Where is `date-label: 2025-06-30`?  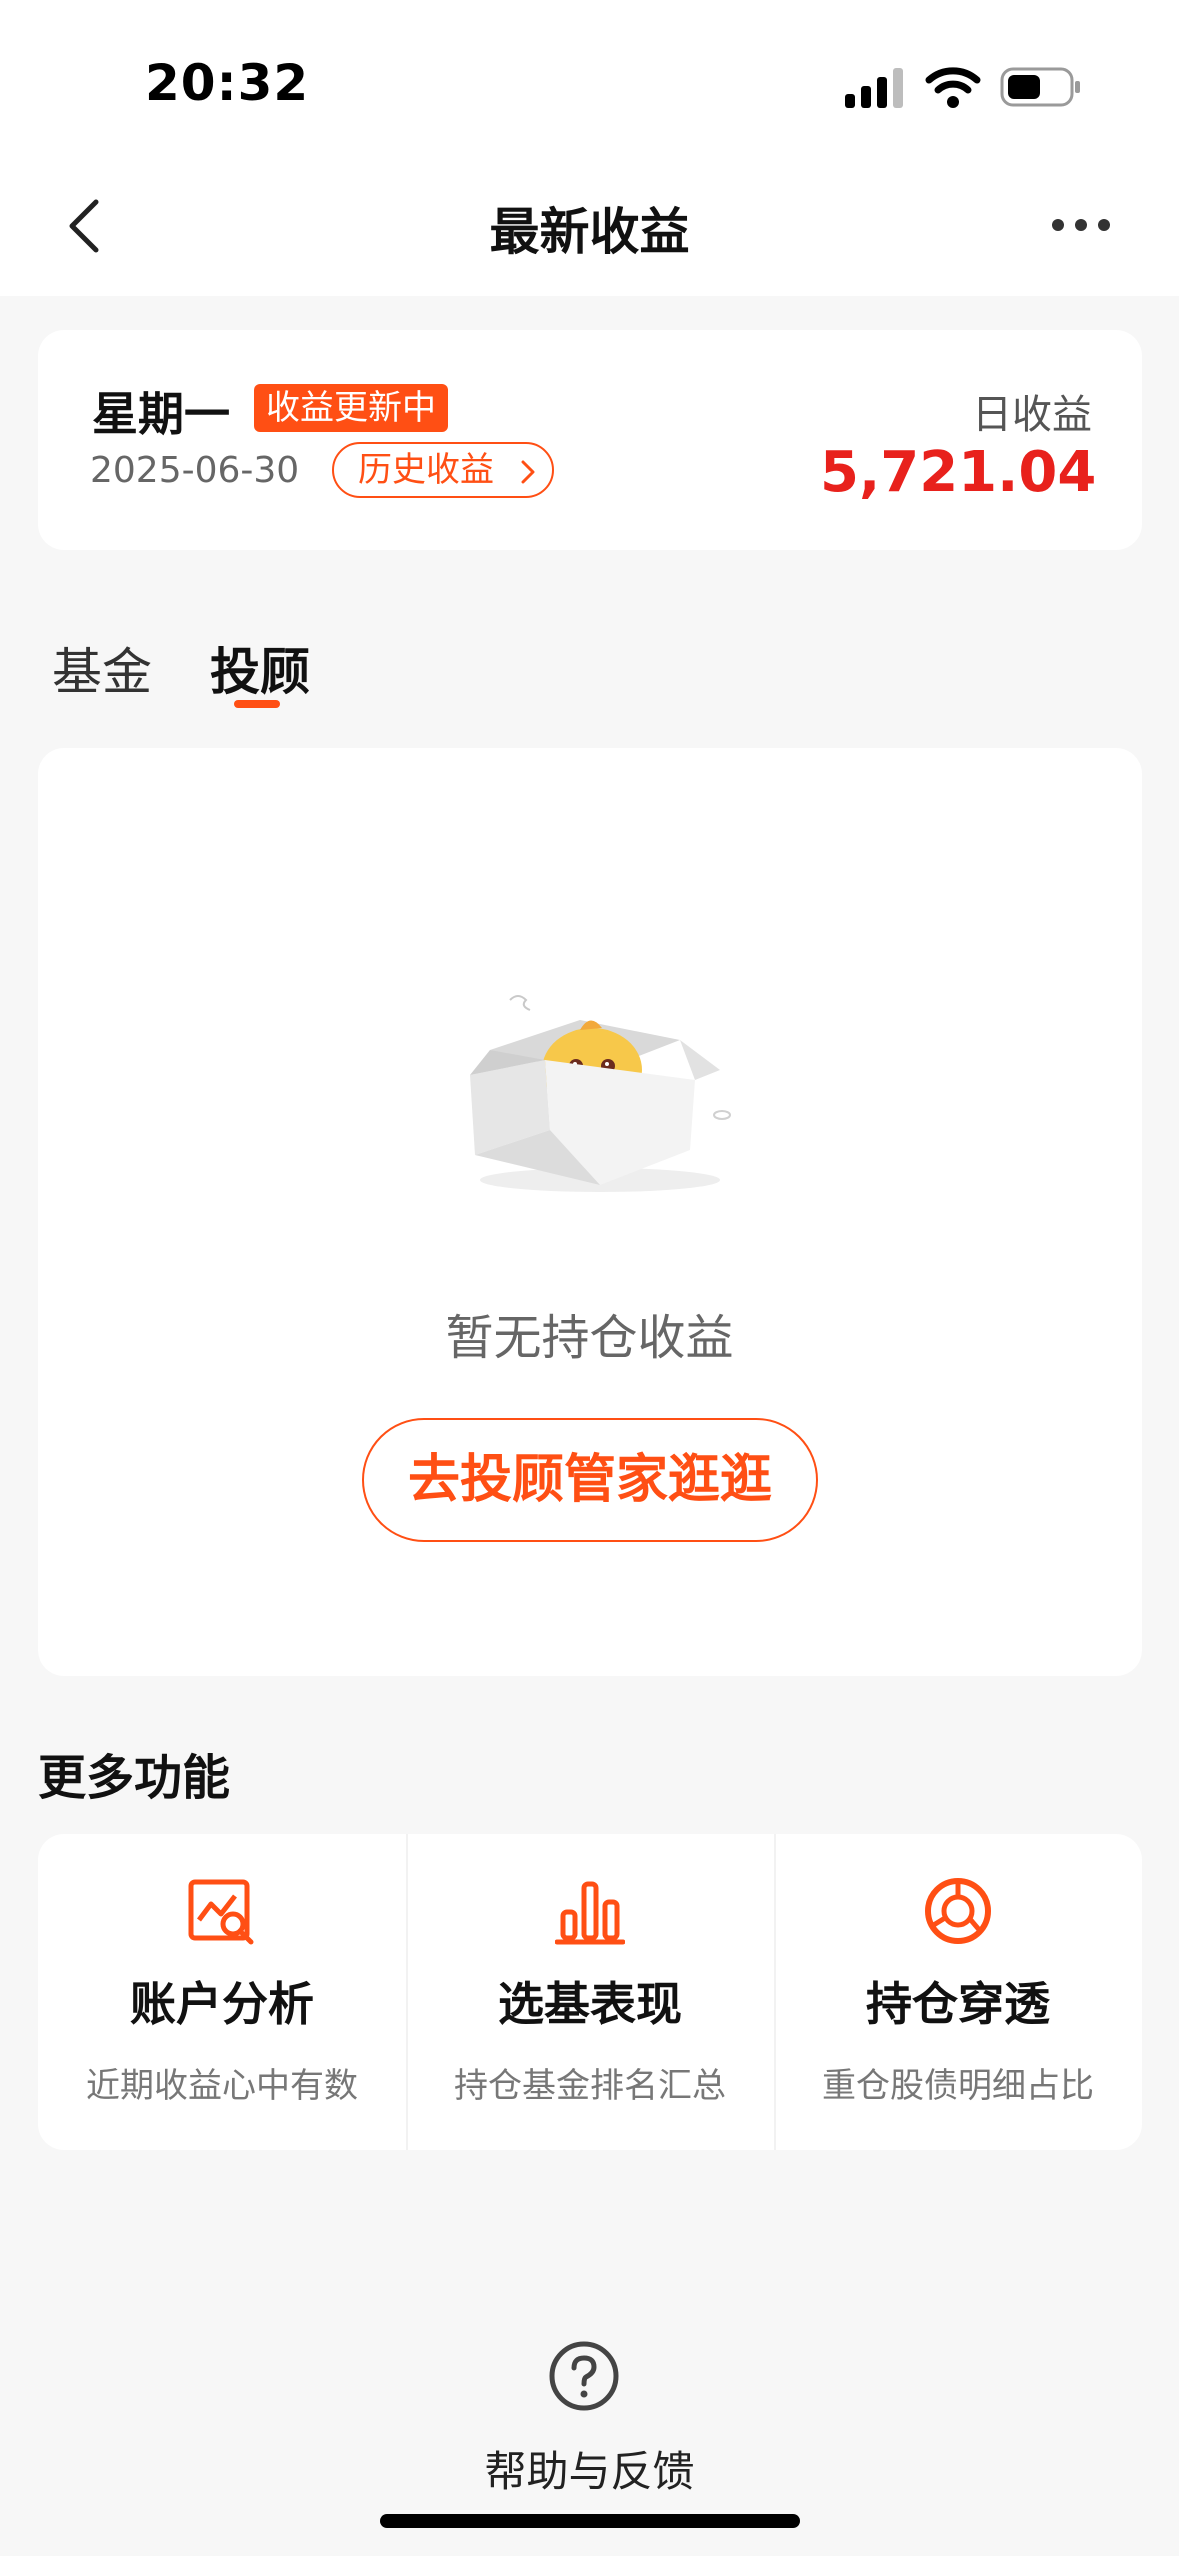 date-label: 2025-06-30 is located at coordinates (195, 470).